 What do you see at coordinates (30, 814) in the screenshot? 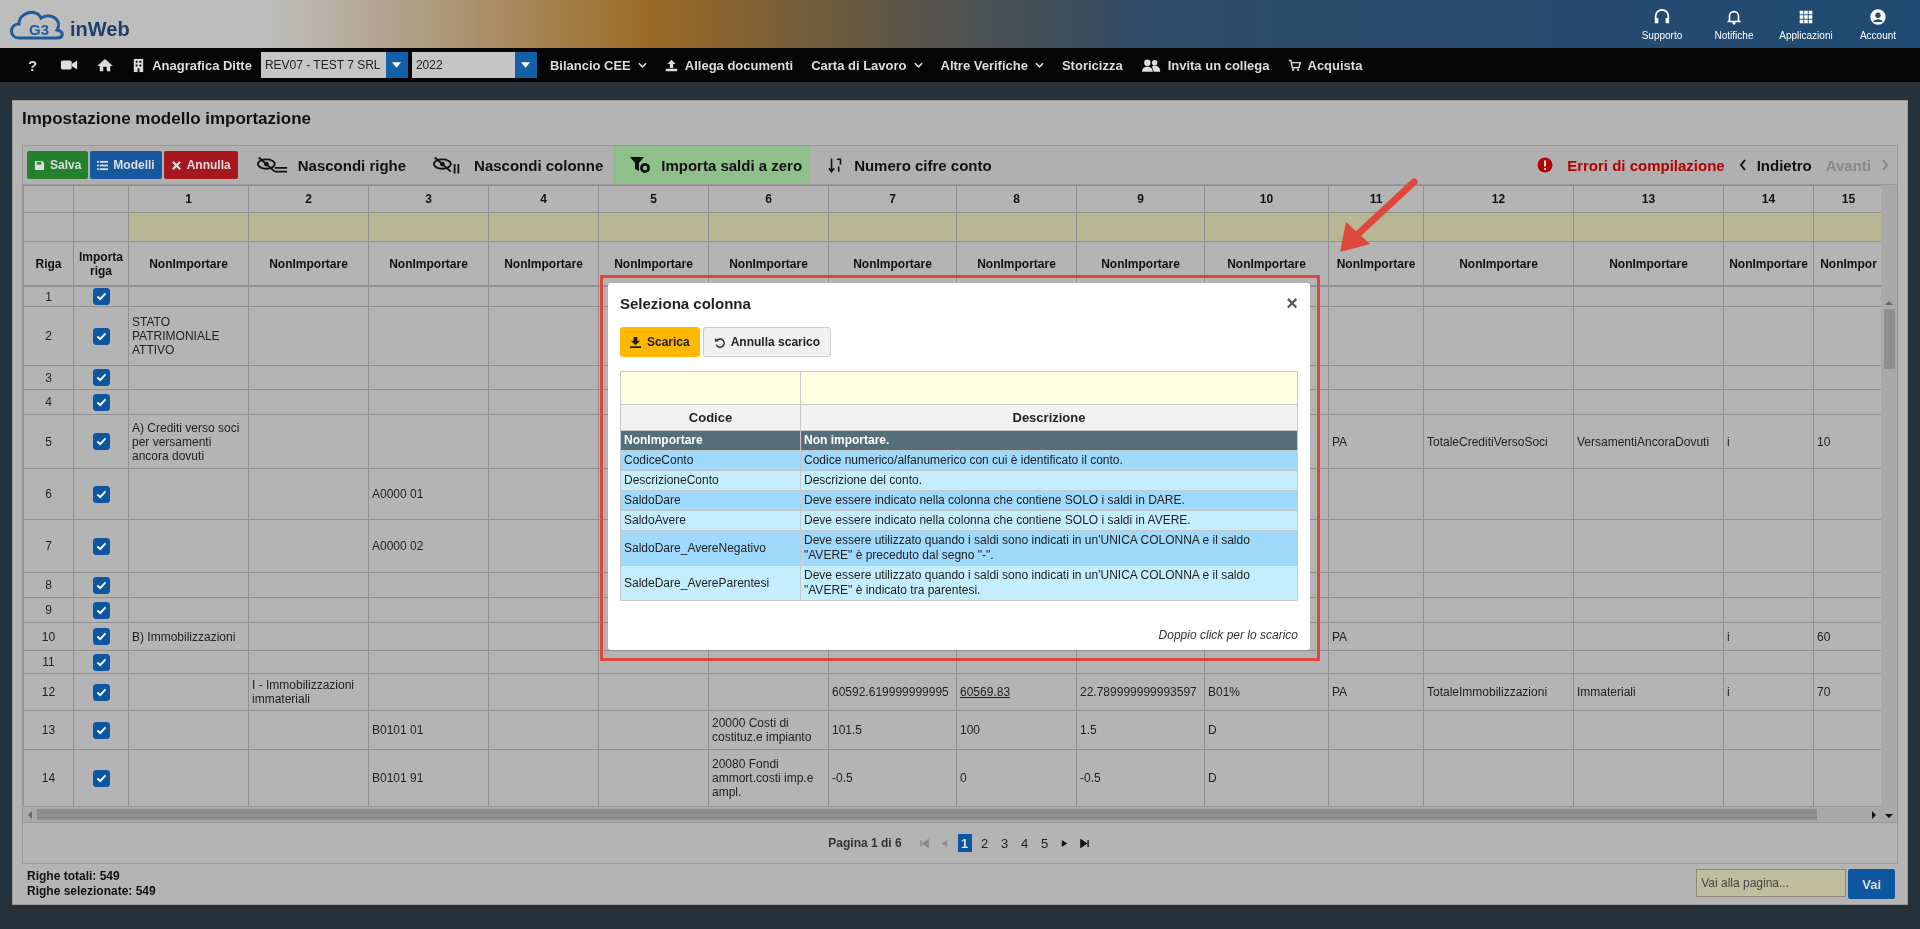
I see `scroll-left-icon` at bounding box center [30, 814].